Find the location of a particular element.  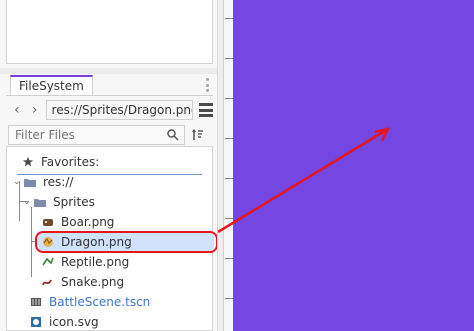

root-label: res:// is located at coordinates (58, 182).